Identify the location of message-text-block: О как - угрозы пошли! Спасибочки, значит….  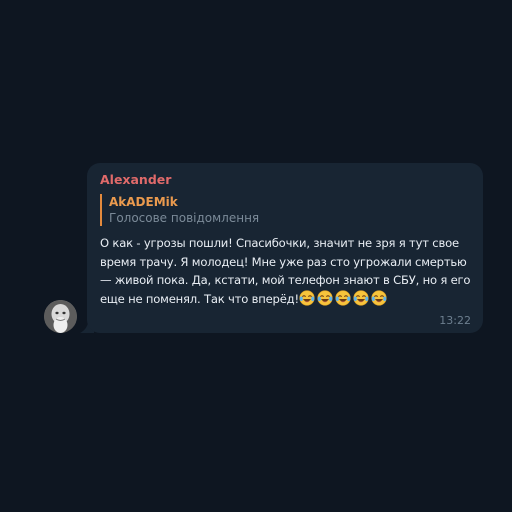
(286, 271).